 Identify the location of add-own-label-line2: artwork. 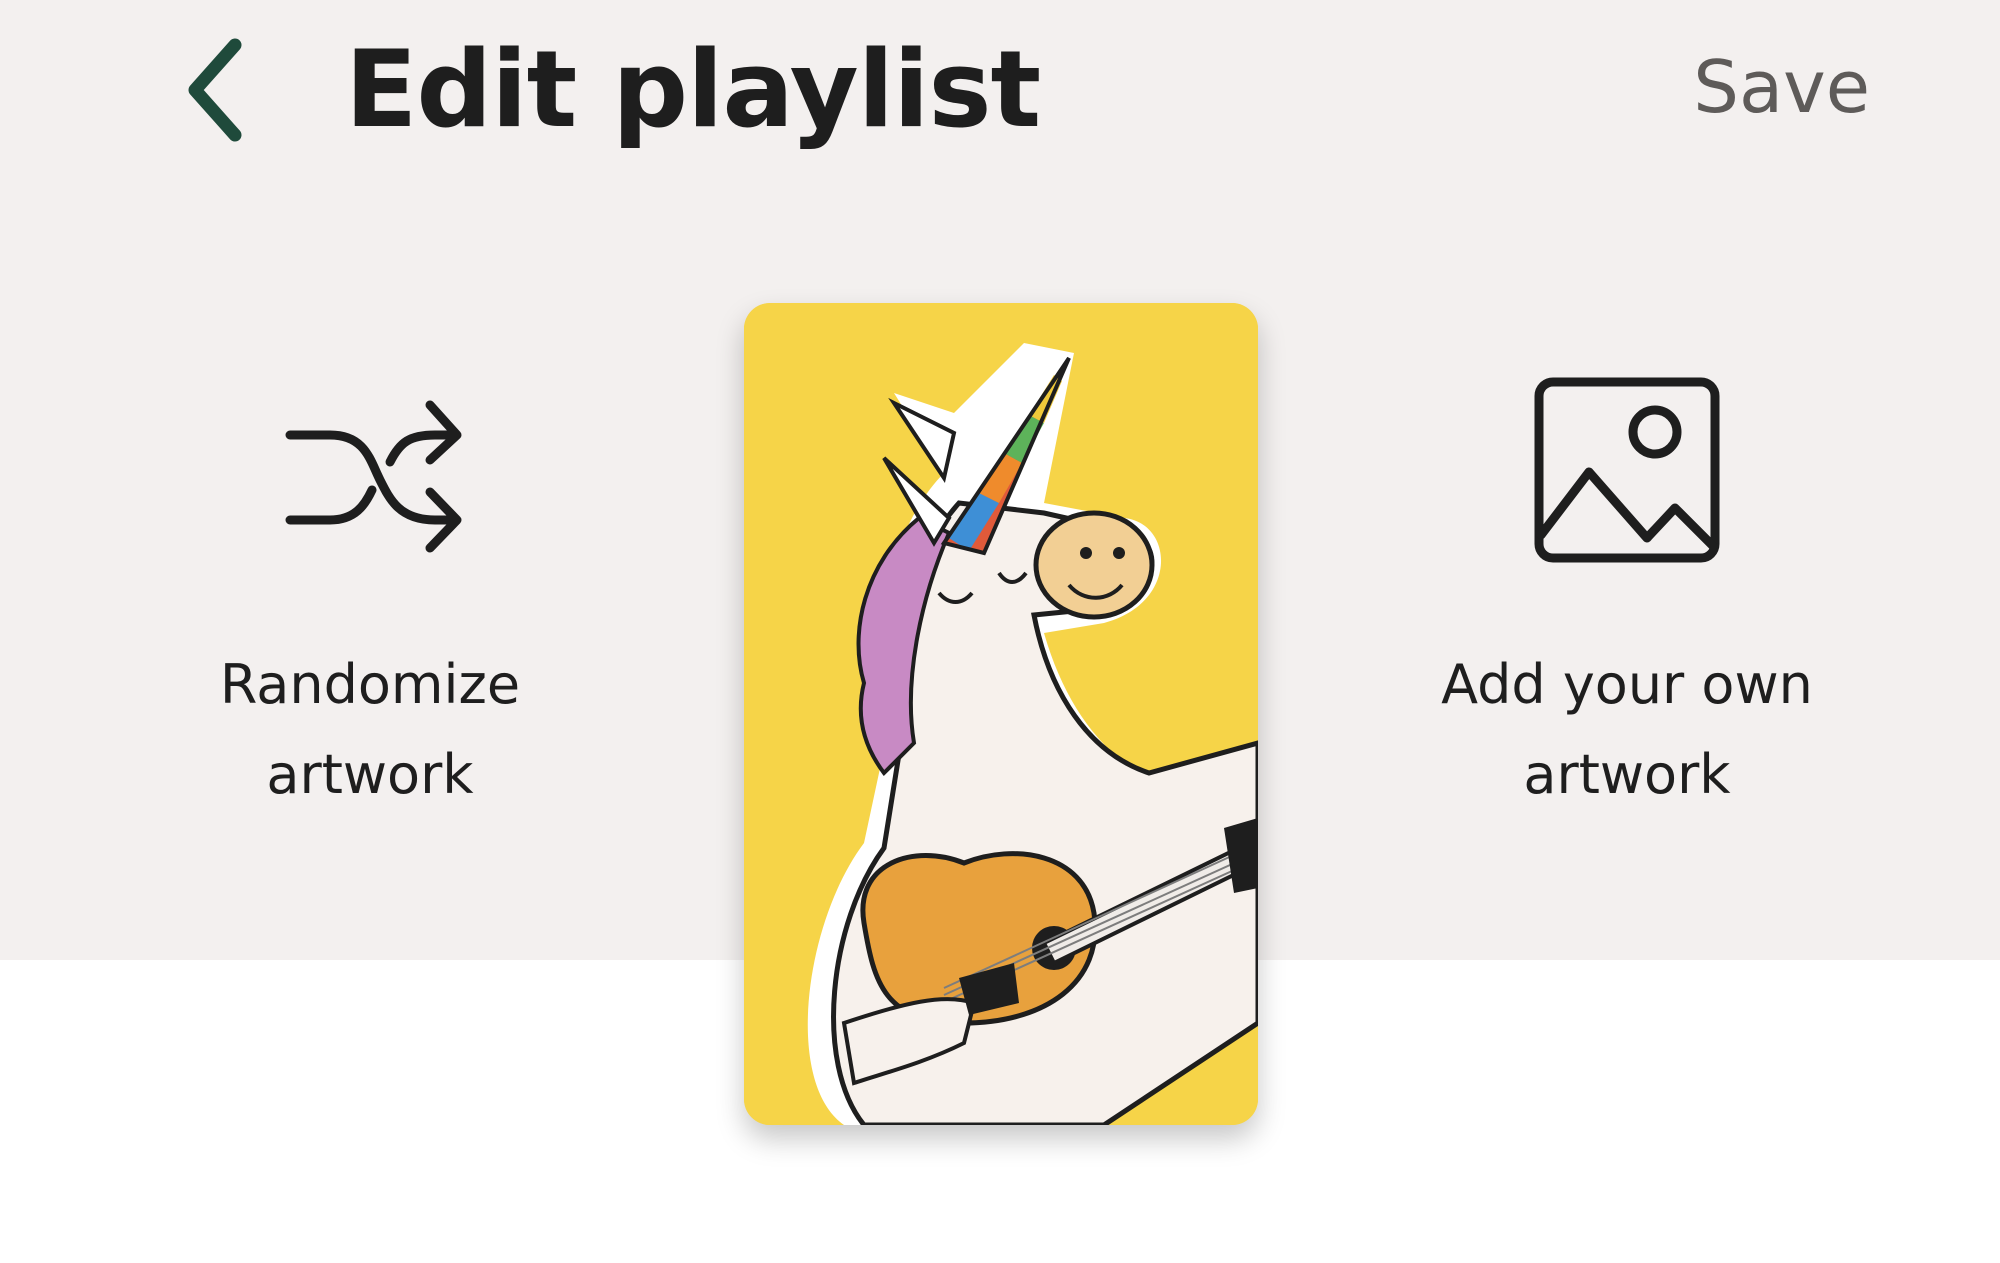
(1627, 774).